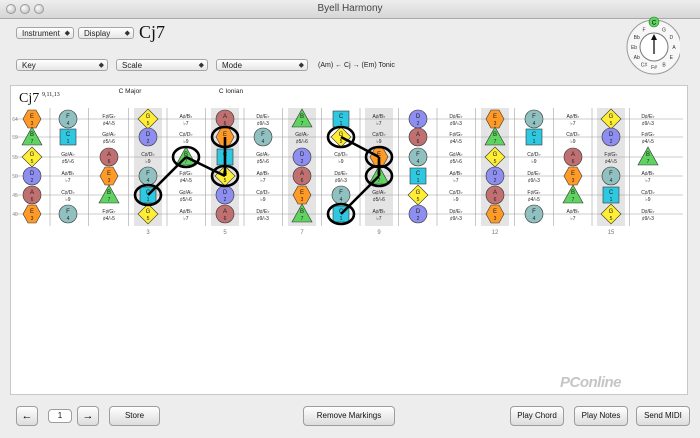  I want to click on store-button: Store, so click(134, 416).